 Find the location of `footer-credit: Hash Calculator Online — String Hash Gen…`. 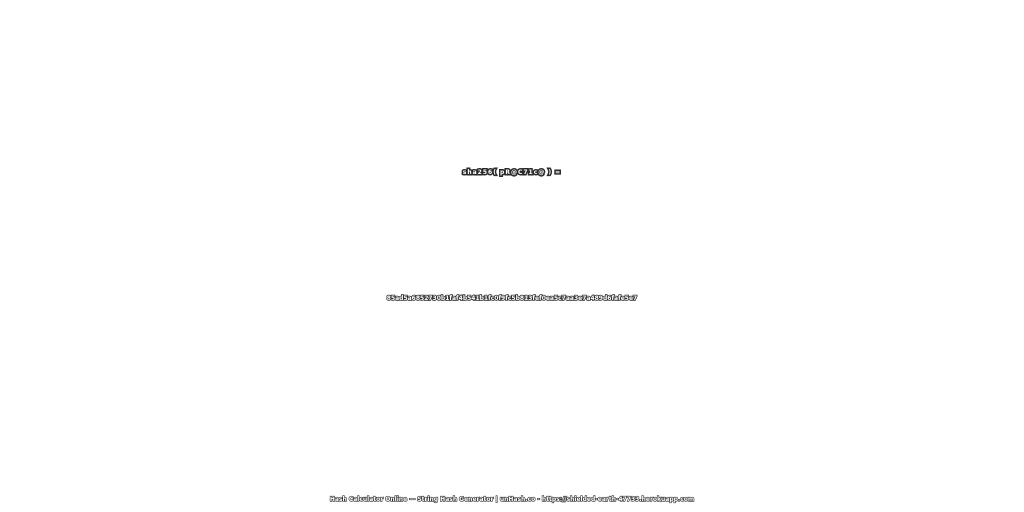

footer-credit: Hash Calculator Online — String Hash Gen… is located at coordinates (512, 499).